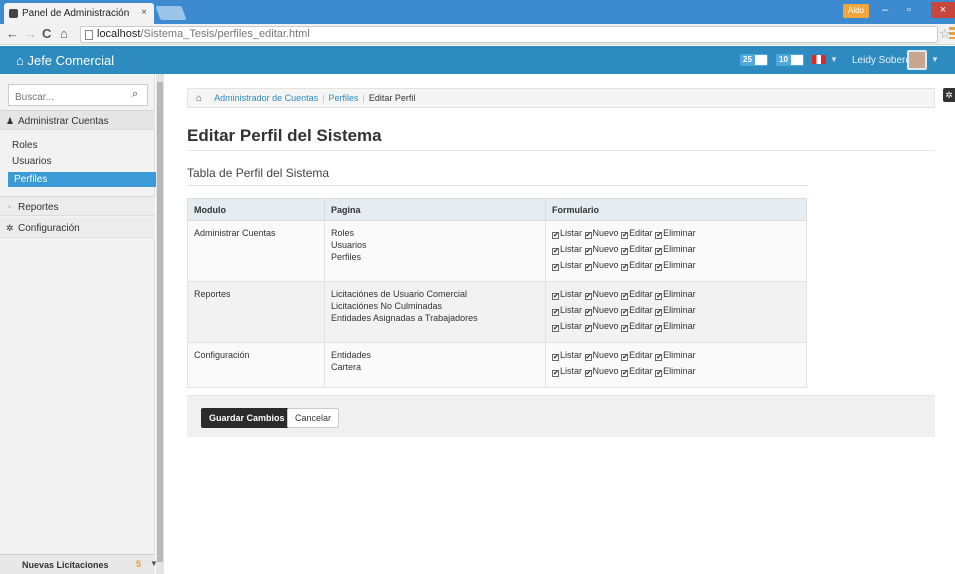 The image size is (955, 574). Describe the element at coordinates (952, 33) in the screenshot. I see `browser-menu-icon` at that location.